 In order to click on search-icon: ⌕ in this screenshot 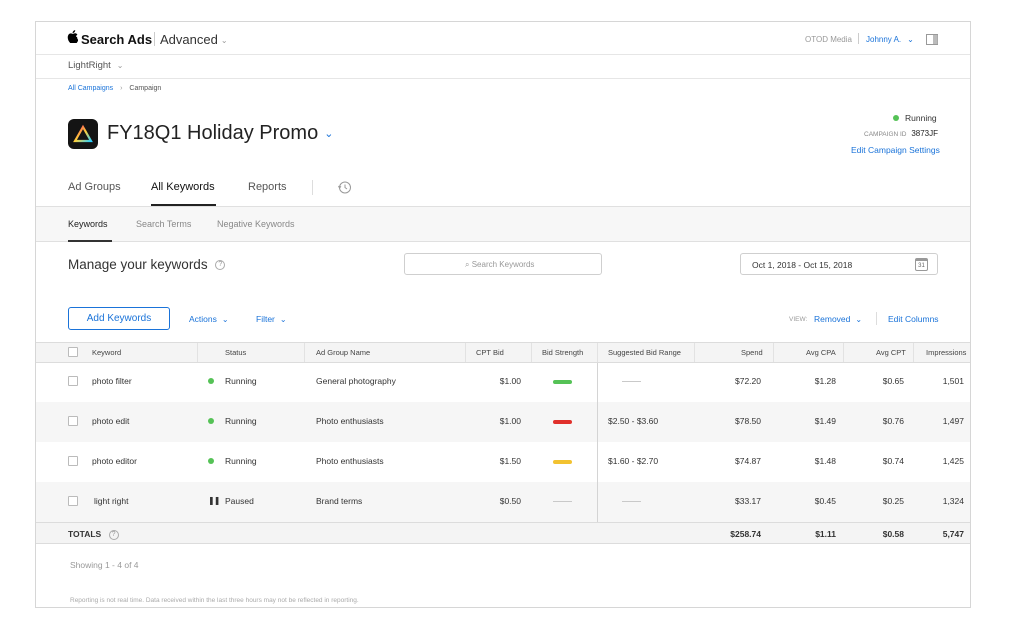, I will do `click(467, 264)`.